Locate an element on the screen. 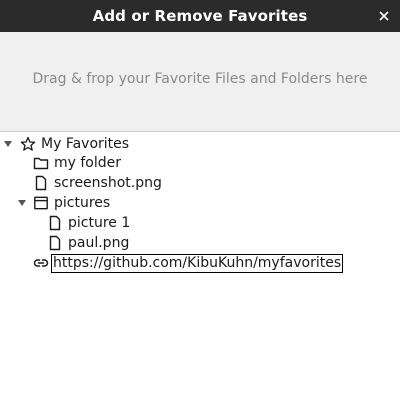  tree-node-my-folder: my folder is located at coordinates (77, 163).